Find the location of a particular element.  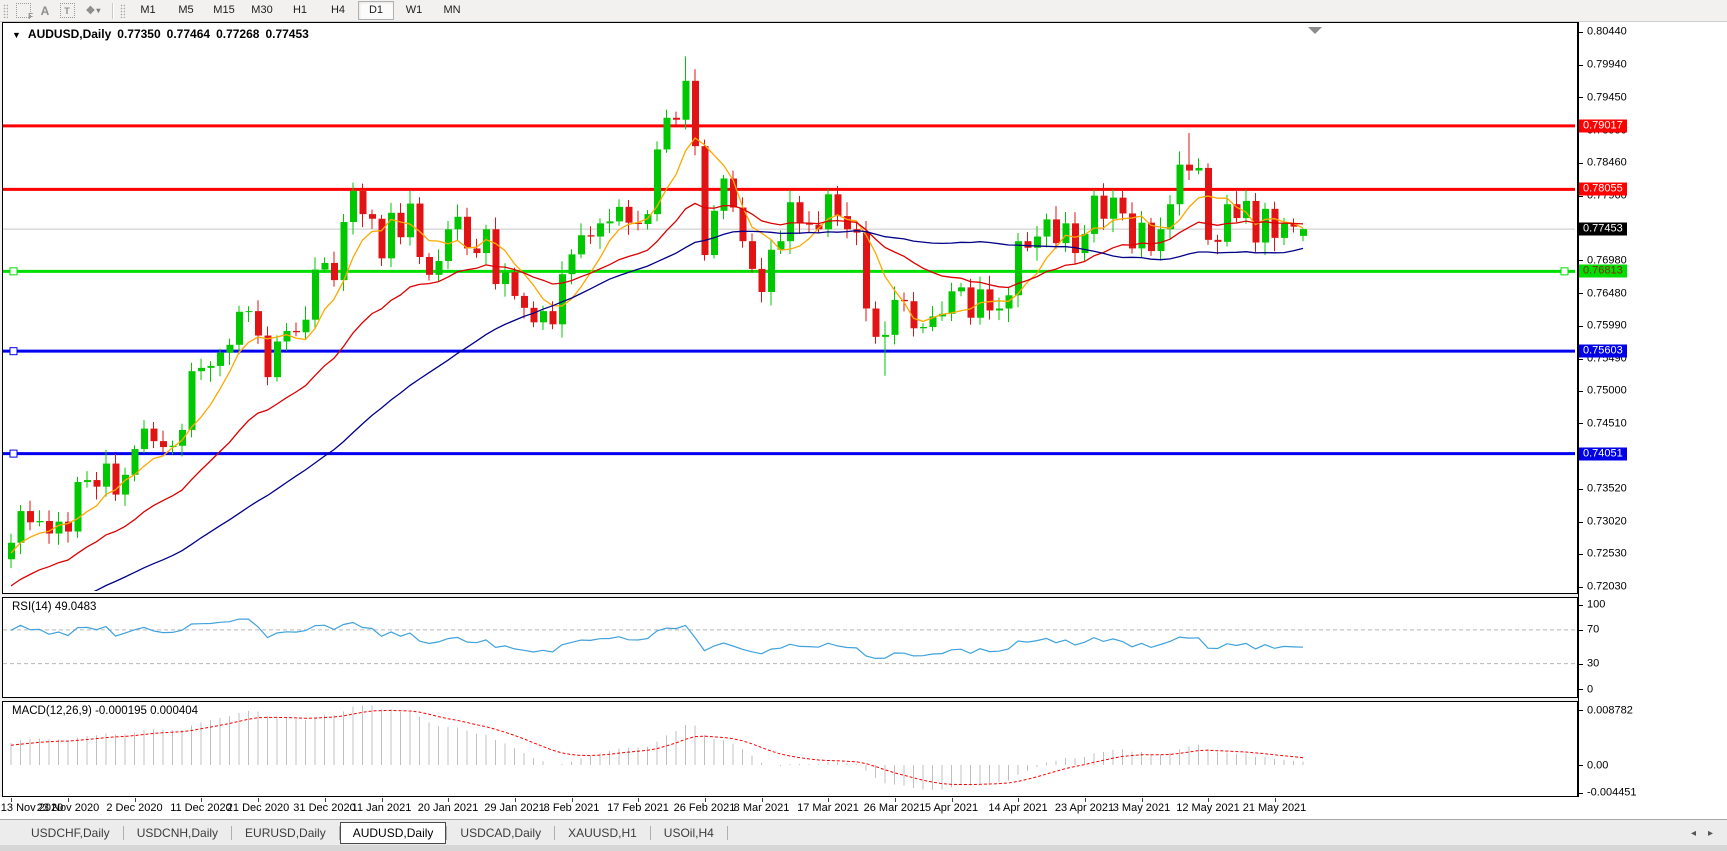

chart-tab-USDCAD-Daily: USDCAD,Daily is located at coordinates (500, 833).